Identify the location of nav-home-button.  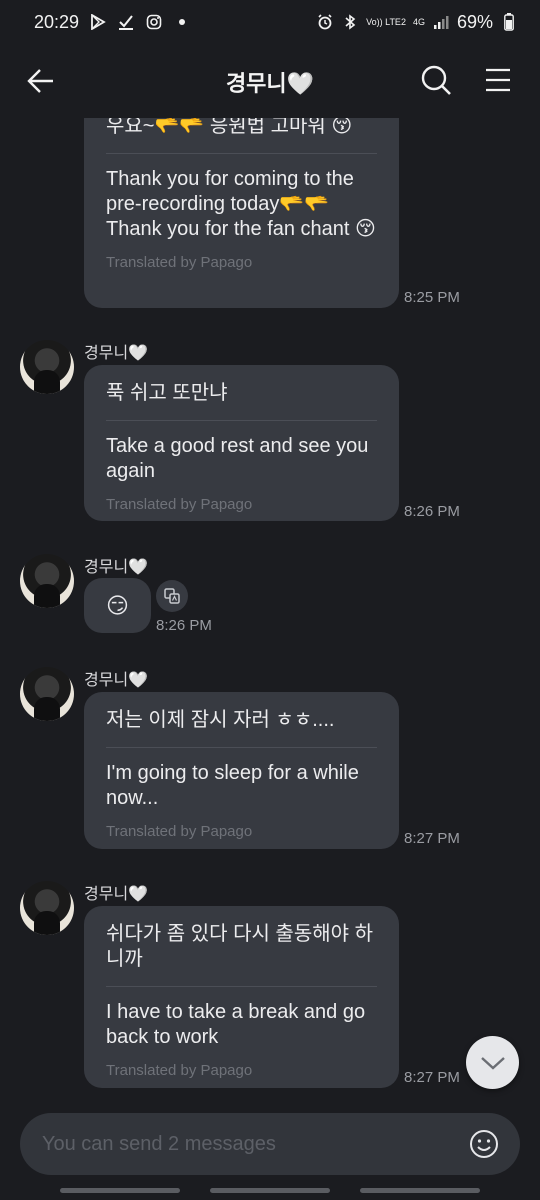
(270, 1190).